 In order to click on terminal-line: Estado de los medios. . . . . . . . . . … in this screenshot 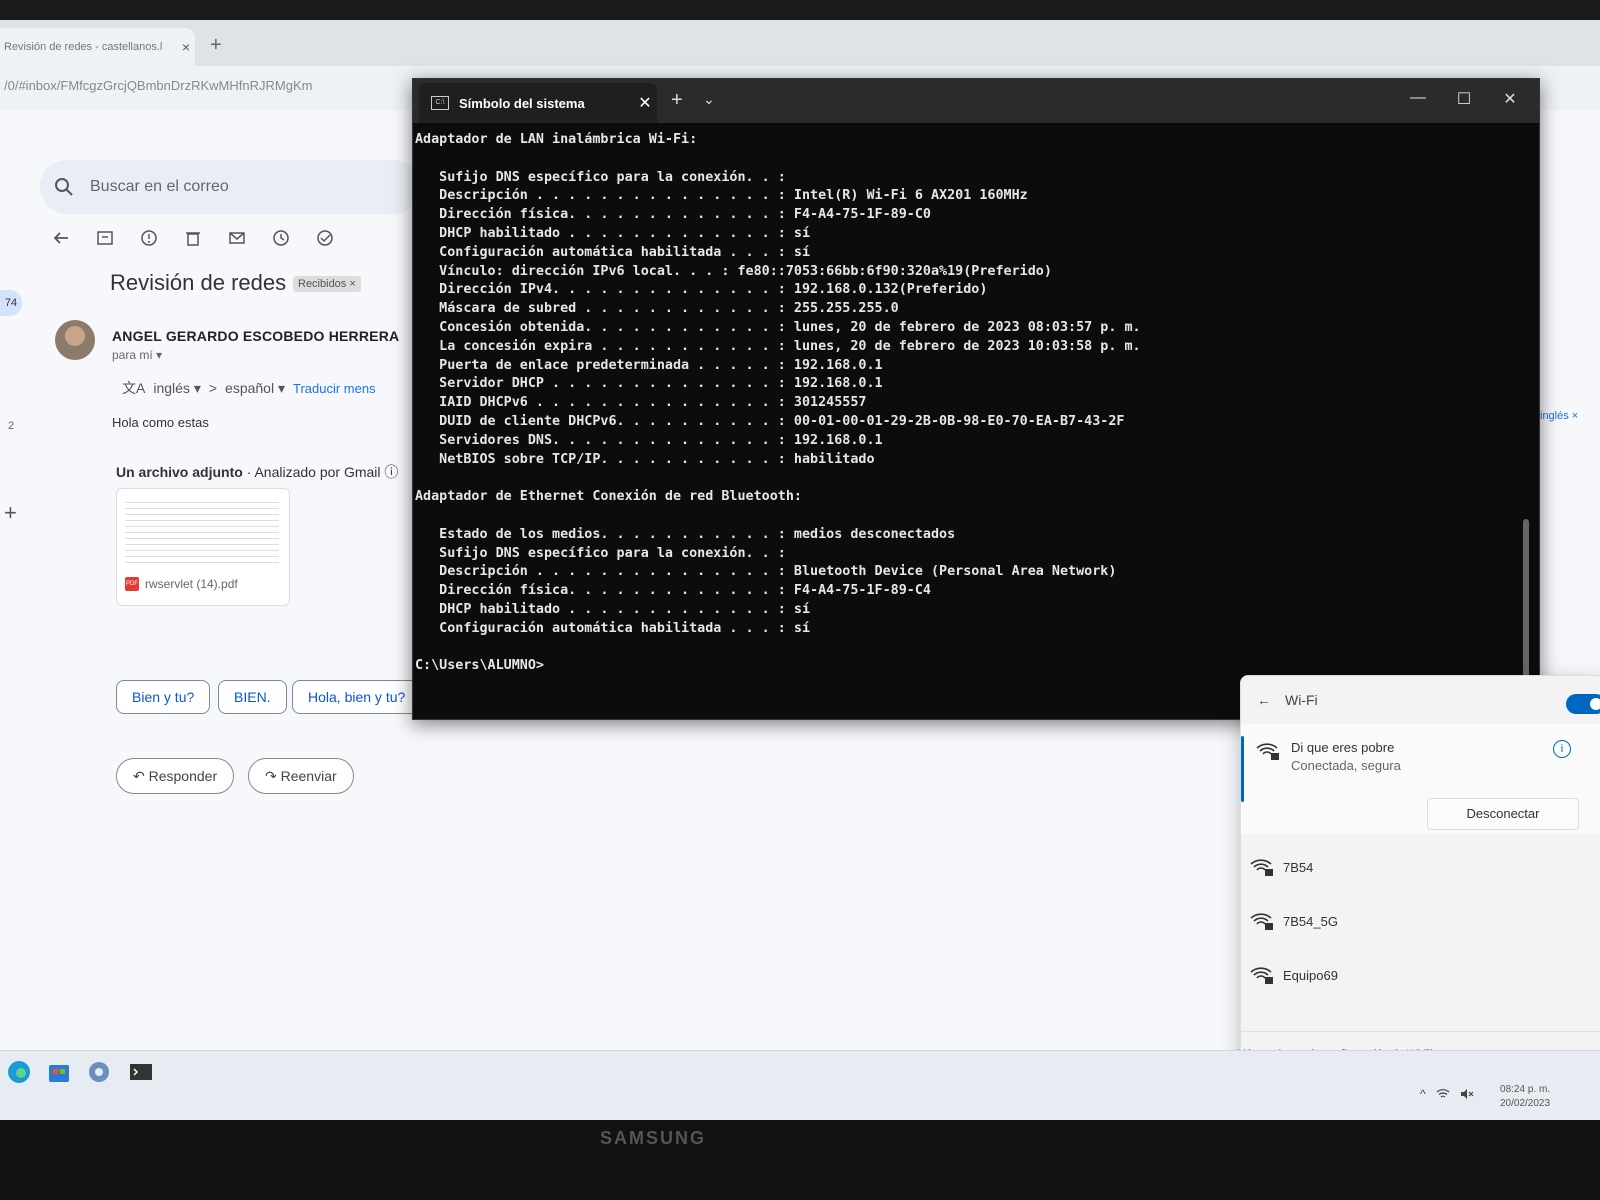, I will do `click(685, 534)`.